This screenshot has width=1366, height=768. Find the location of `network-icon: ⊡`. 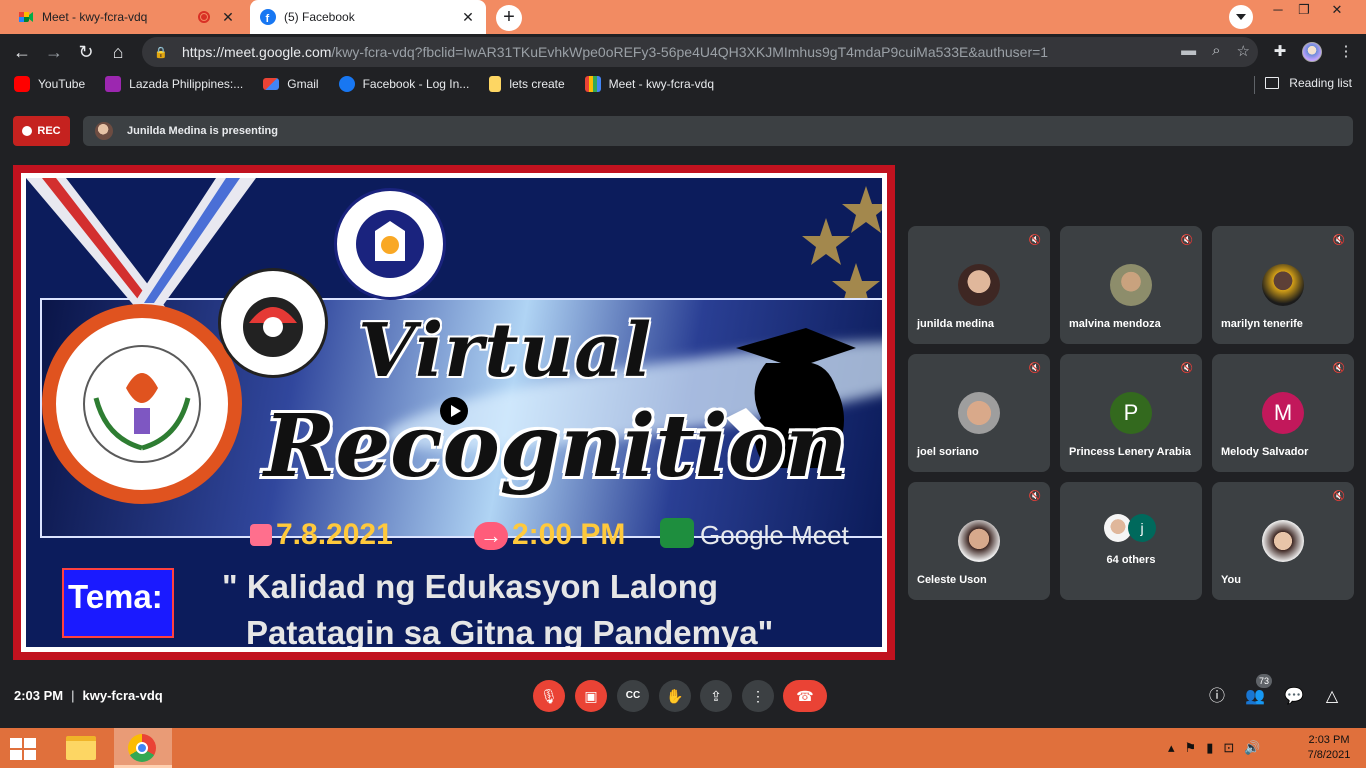

network-icon: ⊡ is located at coordinates (1228, 748).